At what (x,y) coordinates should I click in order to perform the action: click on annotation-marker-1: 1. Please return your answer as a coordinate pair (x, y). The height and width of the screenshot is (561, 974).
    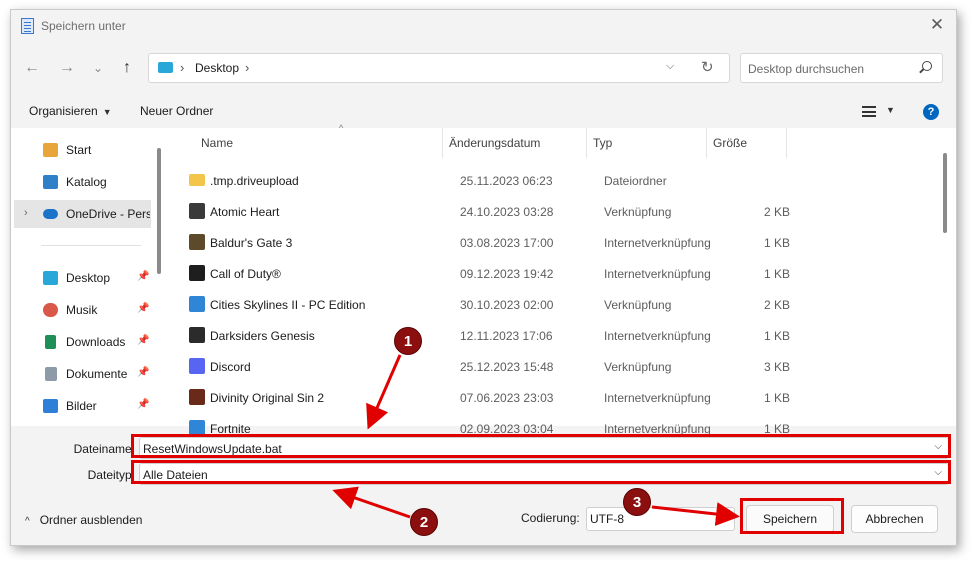
    Looking at the image, I should click on (408, 341).